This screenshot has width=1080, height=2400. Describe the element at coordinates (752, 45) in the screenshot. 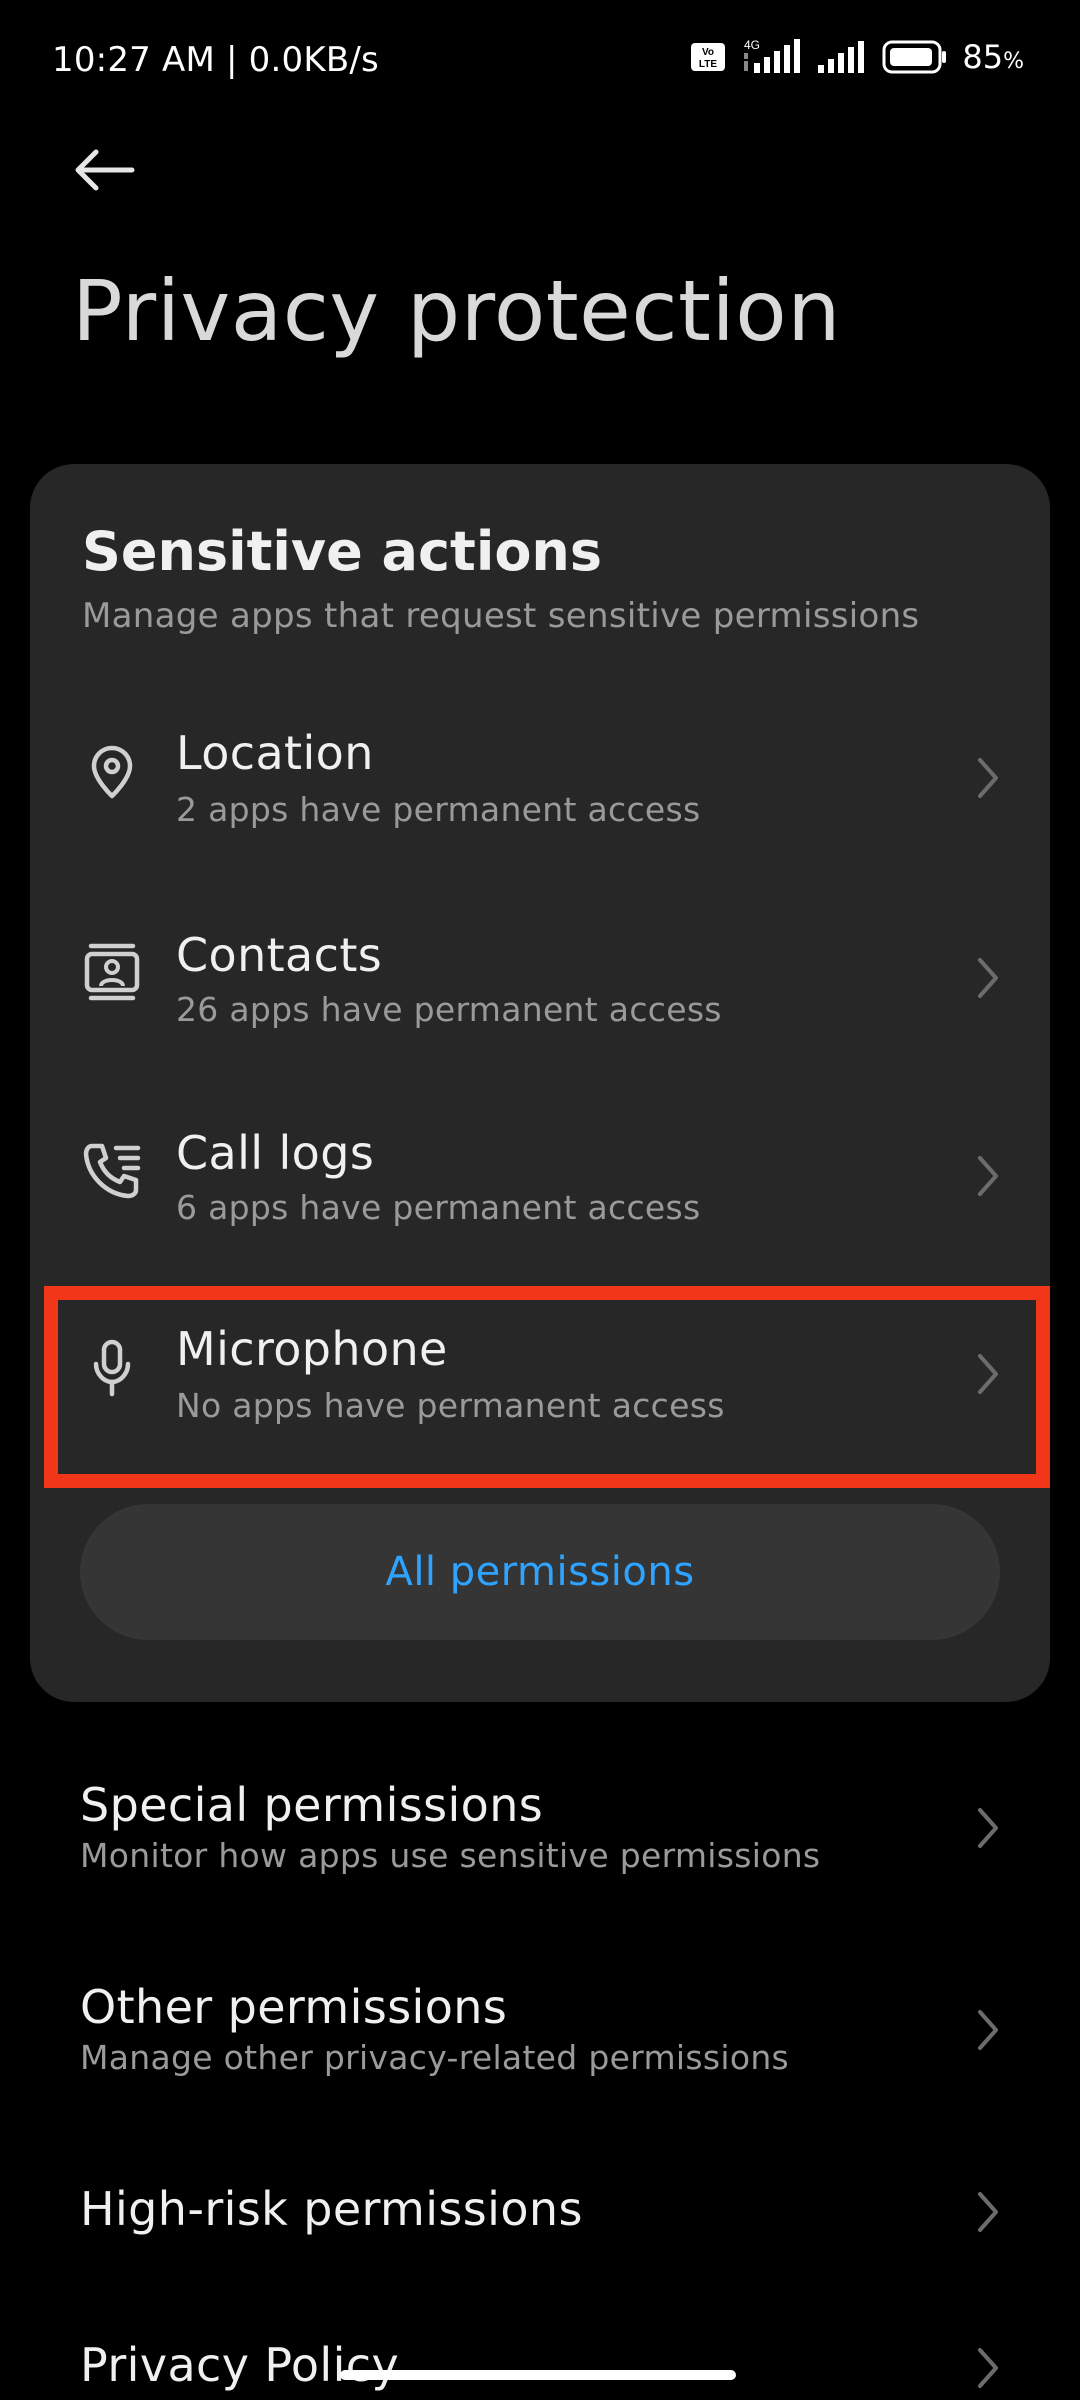

I see `svg-text: 4G` at that location.